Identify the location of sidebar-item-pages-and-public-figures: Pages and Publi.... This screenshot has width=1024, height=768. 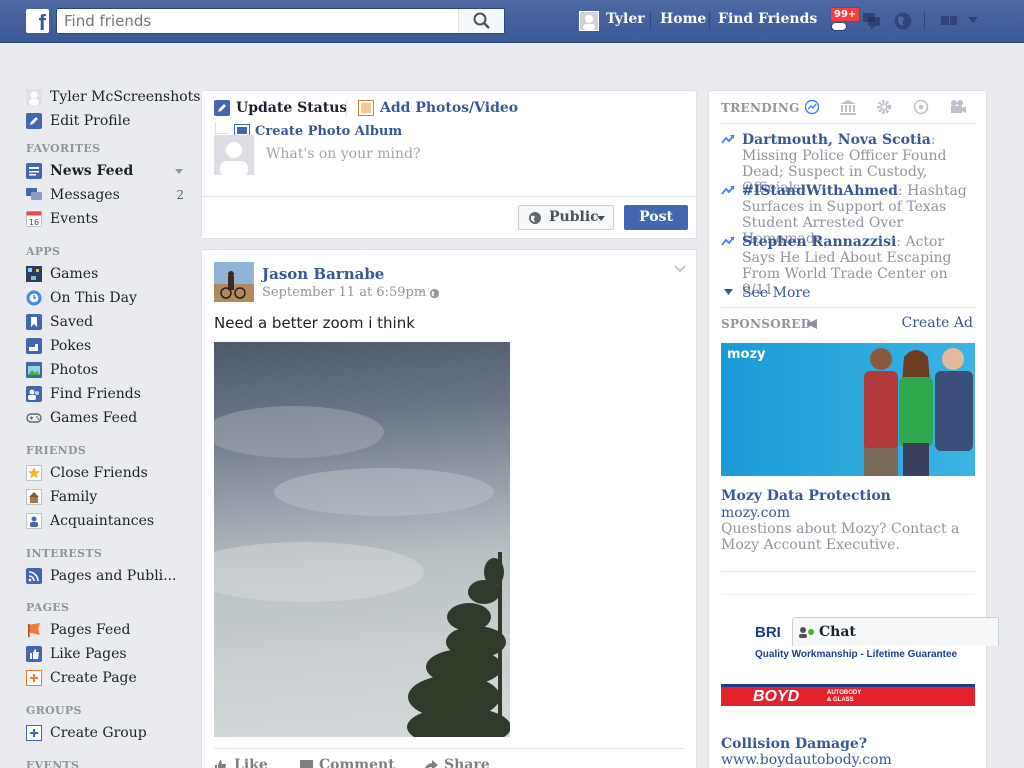
(107, 577).